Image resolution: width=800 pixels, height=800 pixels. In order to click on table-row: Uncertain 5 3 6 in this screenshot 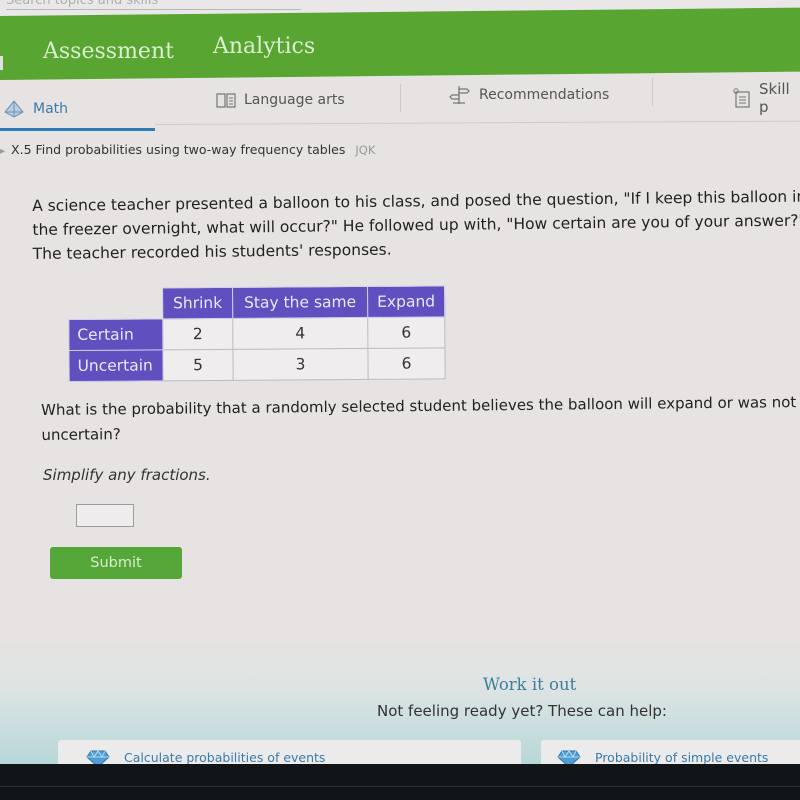, I will do `click(257, 364)`.